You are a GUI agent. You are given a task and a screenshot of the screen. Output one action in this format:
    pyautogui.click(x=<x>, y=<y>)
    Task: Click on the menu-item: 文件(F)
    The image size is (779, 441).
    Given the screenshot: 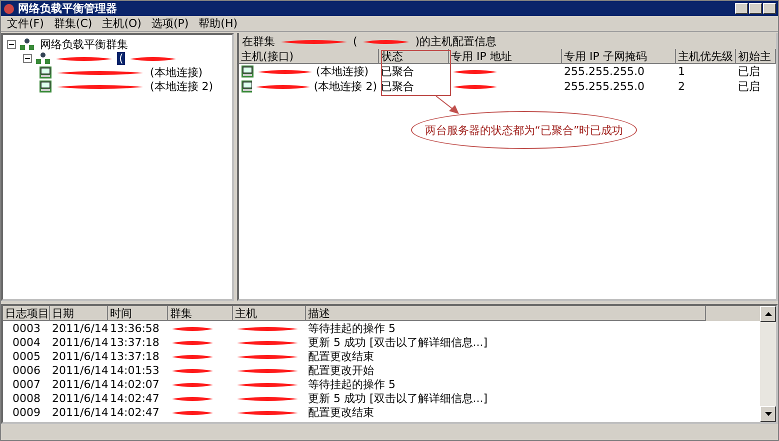 What is the action you would take?
    pyautogui.click(x=25, y=23)
    